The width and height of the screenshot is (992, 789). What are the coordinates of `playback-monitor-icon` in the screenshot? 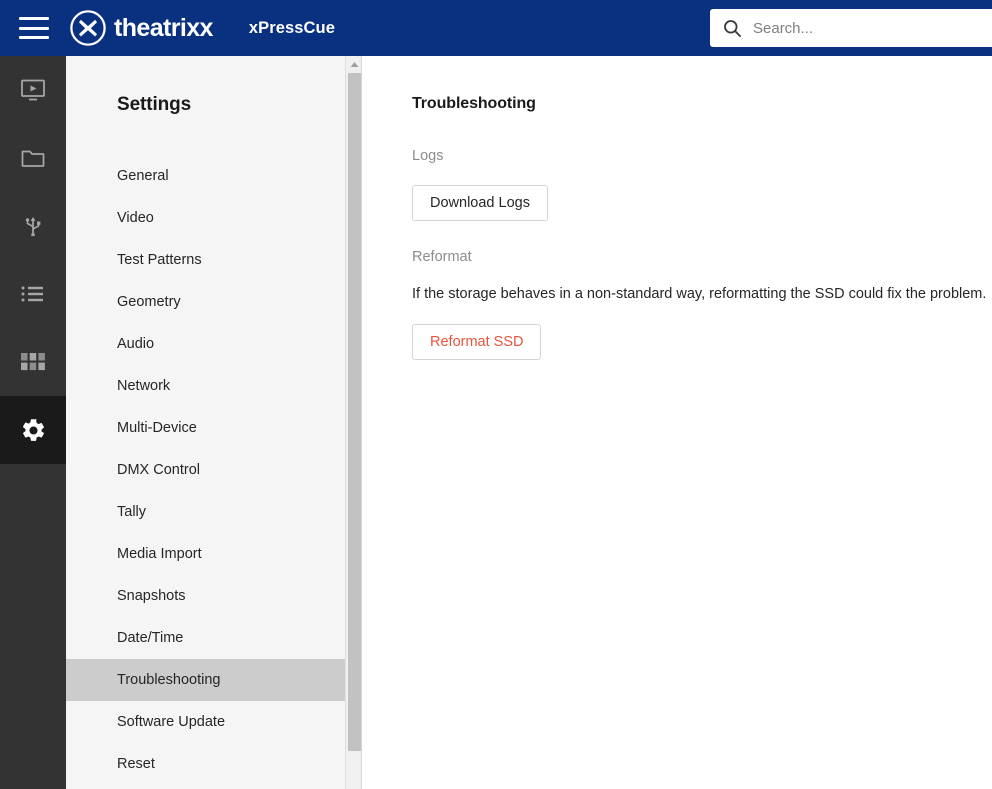 It's located at (33, 90).